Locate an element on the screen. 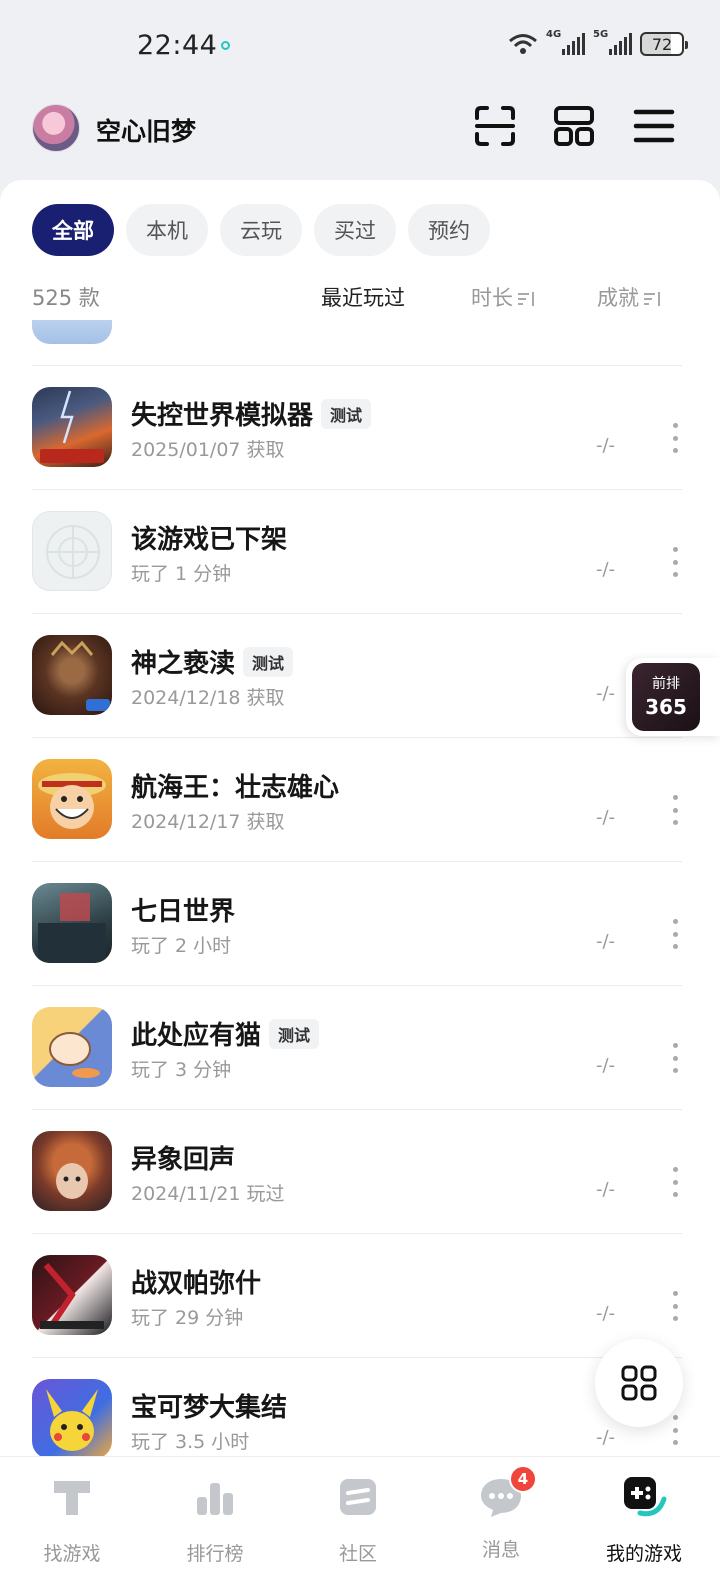 This screenshot has height=1584, width=720. game-name: 宝可梦大集结 is located at coordinates (209, 1405).